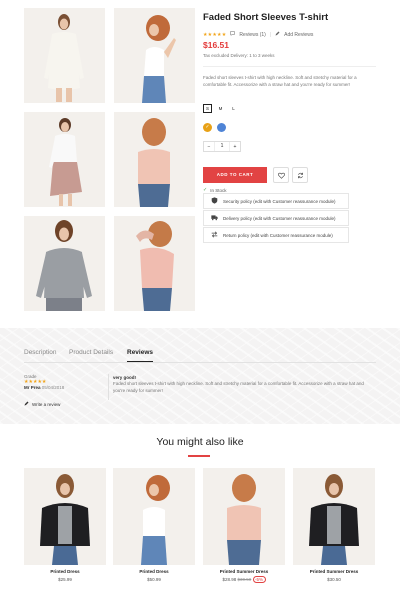 Image resolution: width=400 pixels, height=601 pixels. Describe the element at coordinates (65, 579) in the screenshot. I see `related-product-price: $25.99` at that location.